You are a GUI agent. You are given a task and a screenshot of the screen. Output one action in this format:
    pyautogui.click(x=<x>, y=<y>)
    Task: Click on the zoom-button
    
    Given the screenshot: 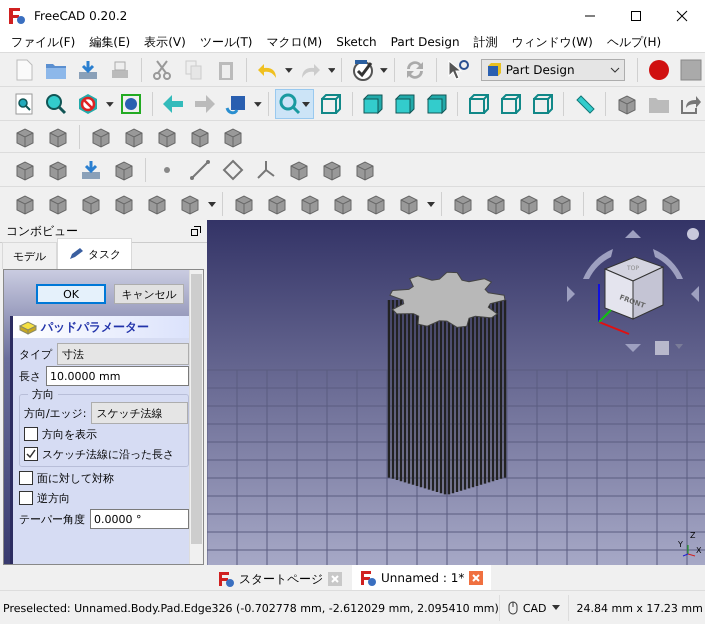 What is the action you would take?
    pyautogui.click(x=294, y=103)
    